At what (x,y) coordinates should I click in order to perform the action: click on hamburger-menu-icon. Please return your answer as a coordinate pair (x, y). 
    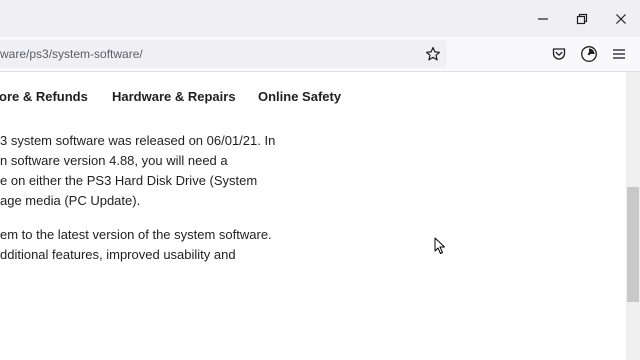
    Looking at the image, I should click on (619, 54).